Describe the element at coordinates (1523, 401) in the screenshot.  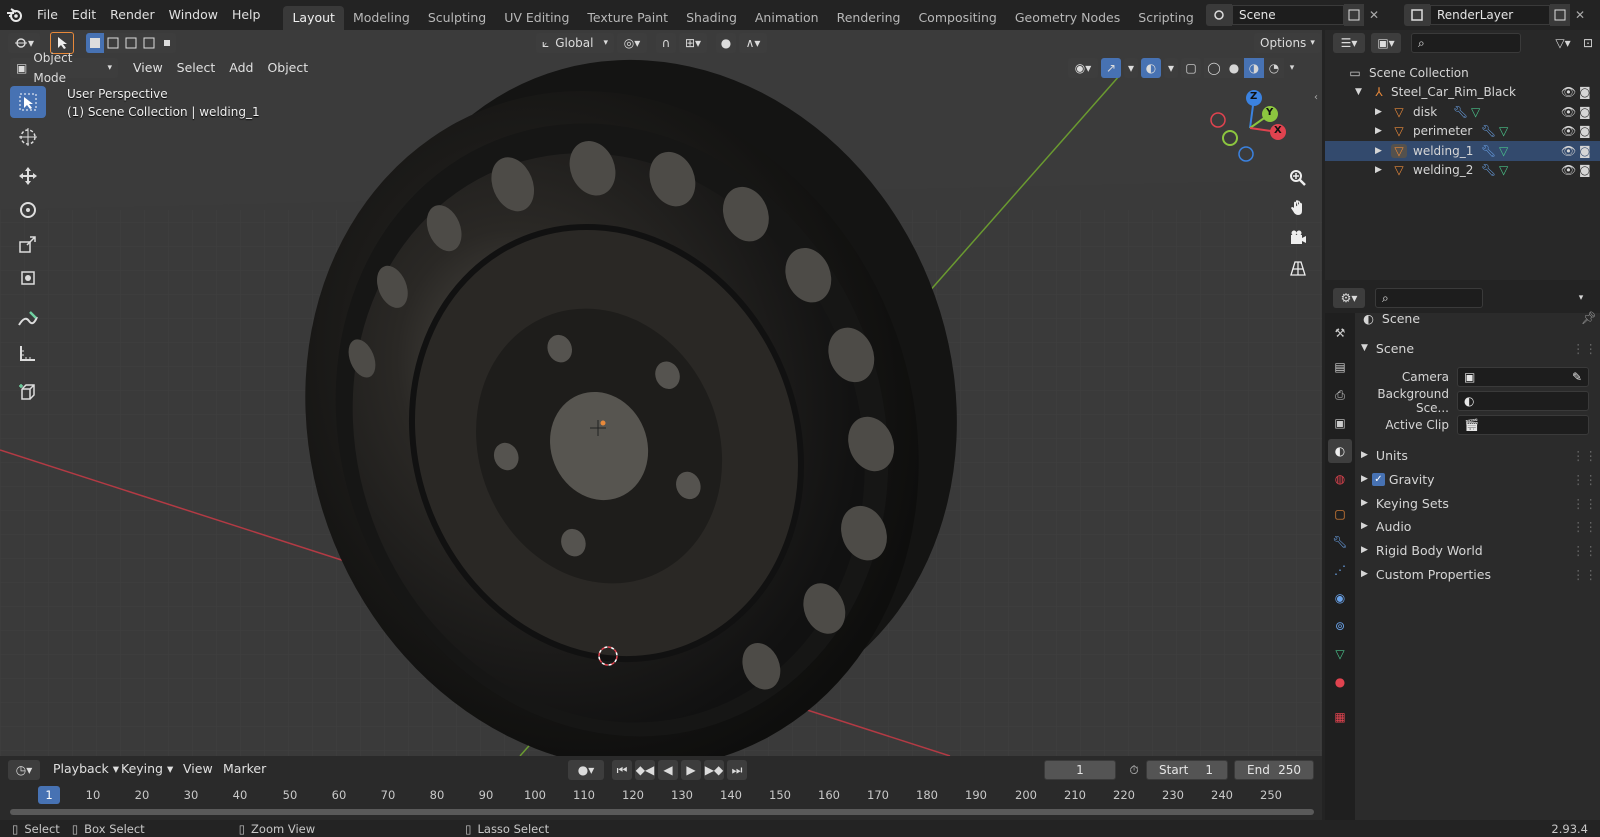
I see `background-scene-field: ◐` at that location.